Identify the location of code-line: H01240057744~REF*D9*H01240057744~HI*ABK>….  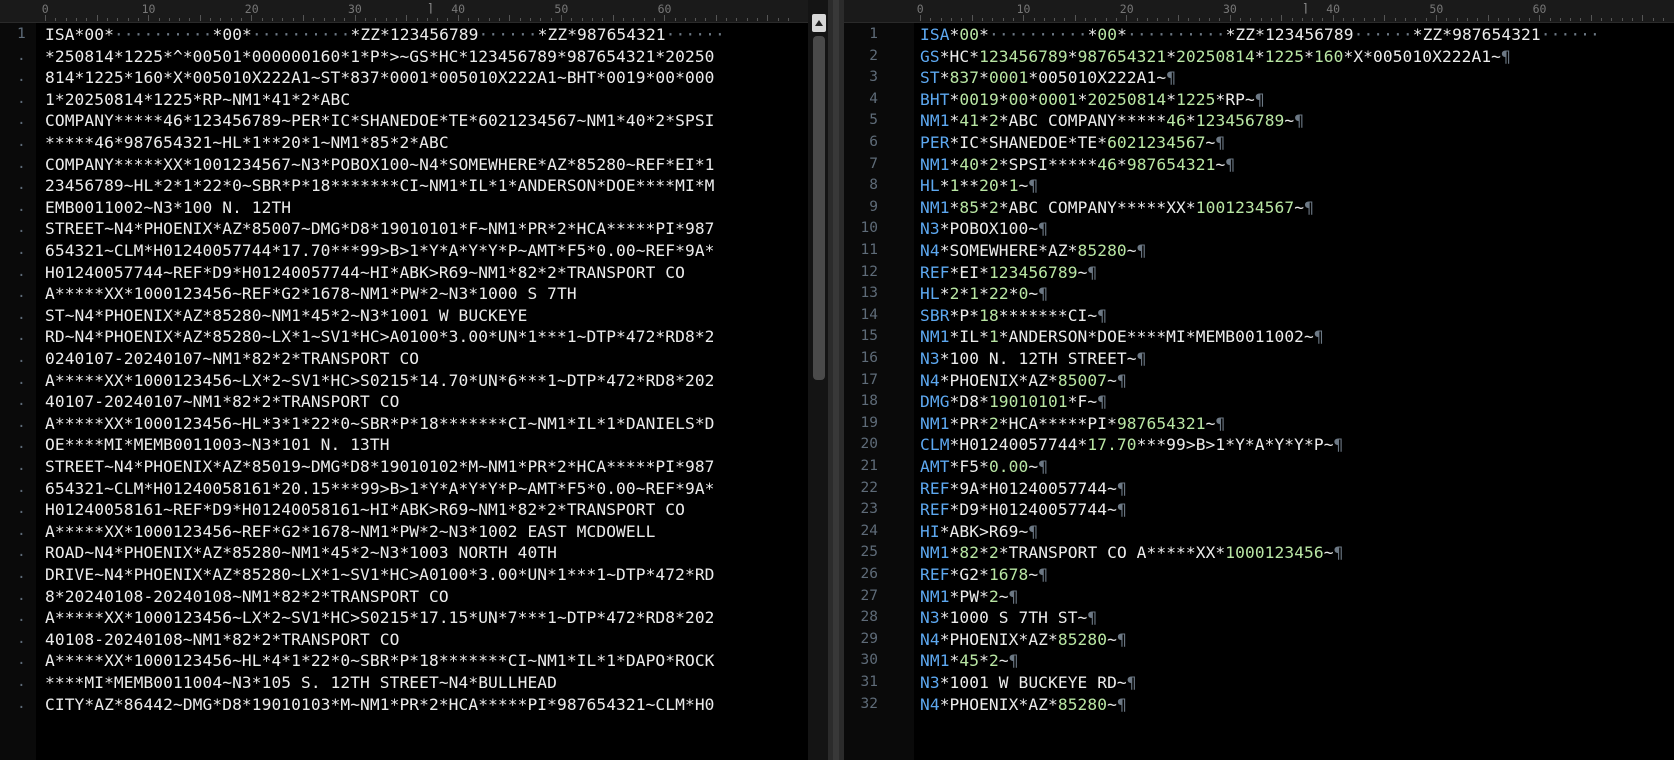
(365, 272).